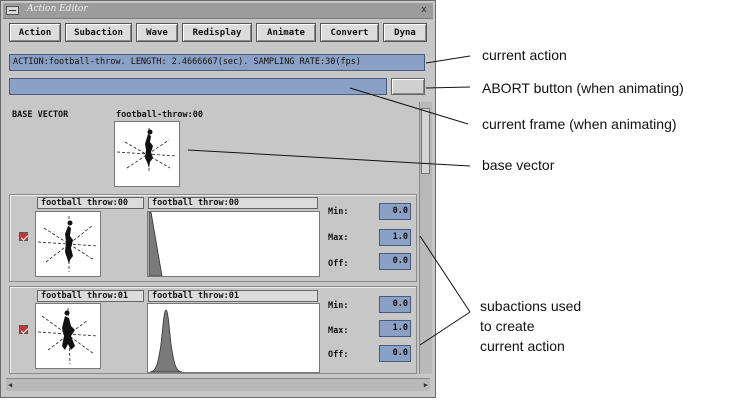 The height and width of the screenshot is (402, 730). Describe the element at coordinates (448, 59) in the screenshot. I see `callout-line-current-action` at that location.